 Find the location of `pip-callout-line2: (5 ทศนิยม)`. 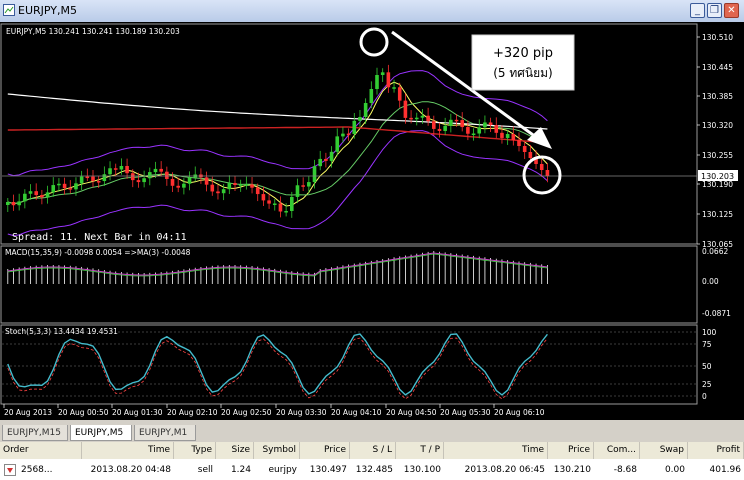

pip-callout-line2: (5 ทศนิยม) is located at coordinates (522, 73).